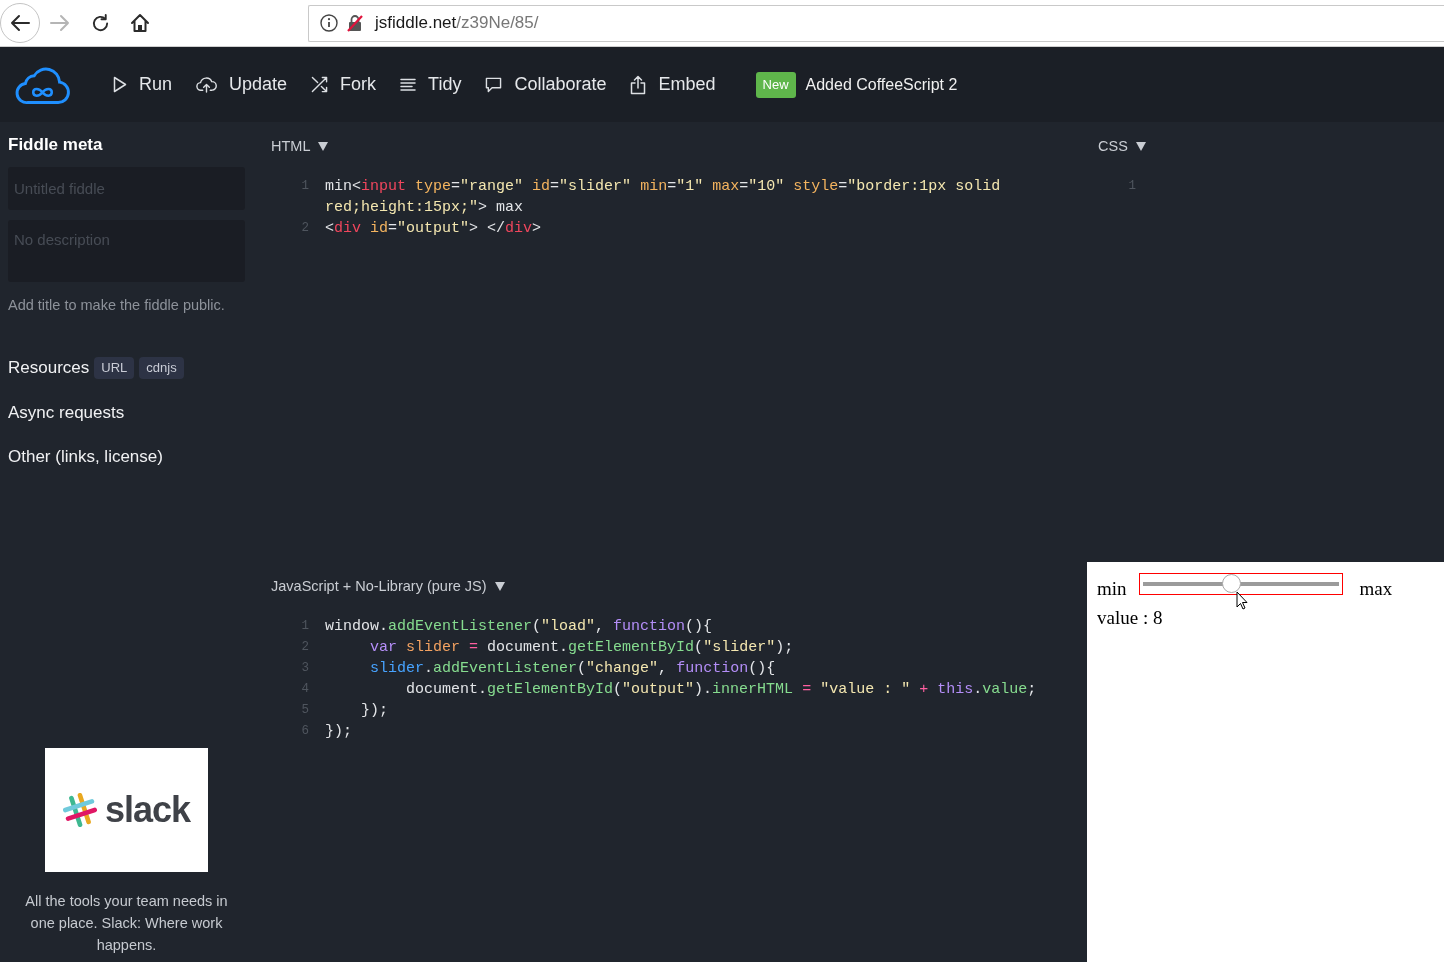  Describe the element at coordinates (143, 84) in the screenshot. I see `run-button: Run` at that location.